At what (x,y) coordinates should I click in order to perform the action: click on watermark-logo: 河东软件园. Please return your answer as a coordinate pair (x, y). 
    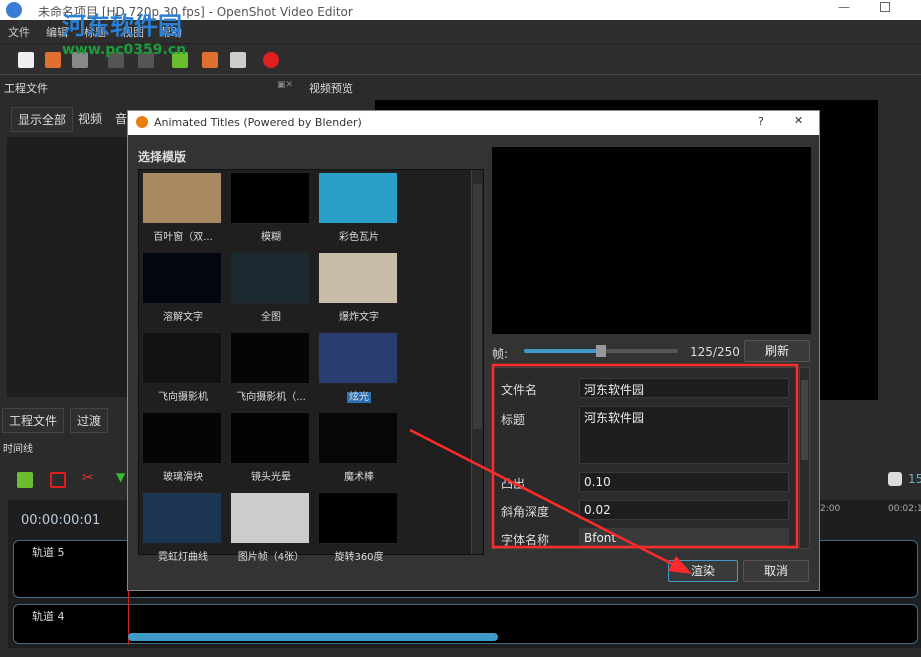
    Looking at the image, I should click on (122, 26).